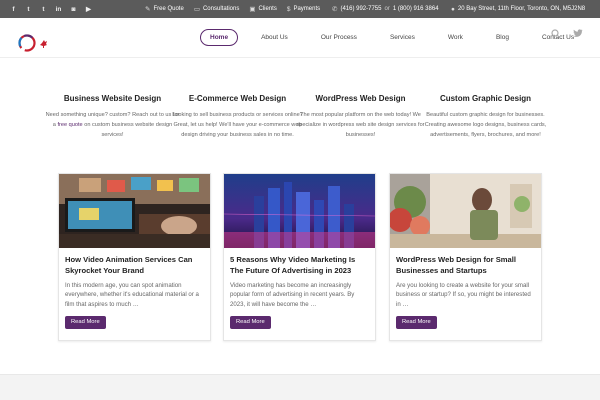 The height and width of the screenshot is (400, 600). What do you see at coordinates (502, 37) in the screenshot?
I see `nav-blog: Blog` at bounding box center [502, 37].